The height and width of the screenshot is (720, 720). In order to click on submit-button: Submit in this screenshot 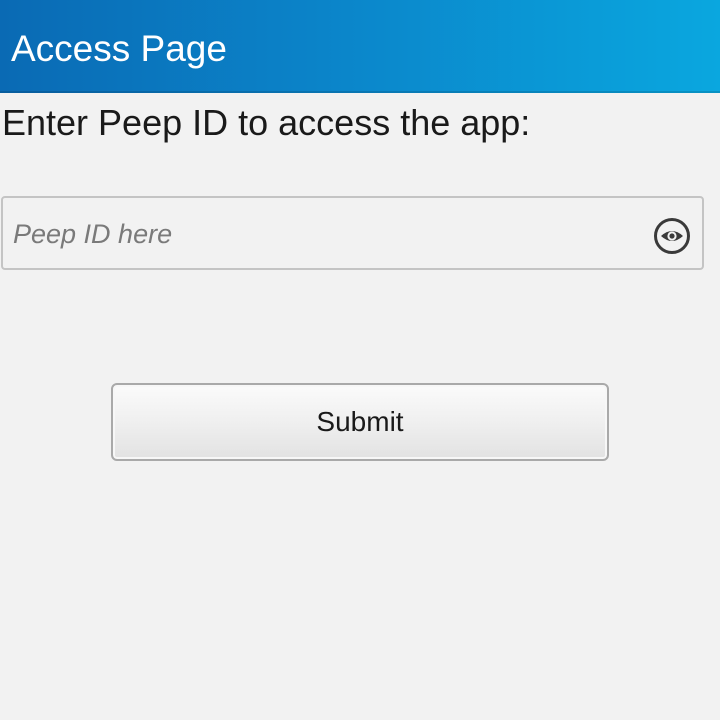, I will do `click(360, 422)`.